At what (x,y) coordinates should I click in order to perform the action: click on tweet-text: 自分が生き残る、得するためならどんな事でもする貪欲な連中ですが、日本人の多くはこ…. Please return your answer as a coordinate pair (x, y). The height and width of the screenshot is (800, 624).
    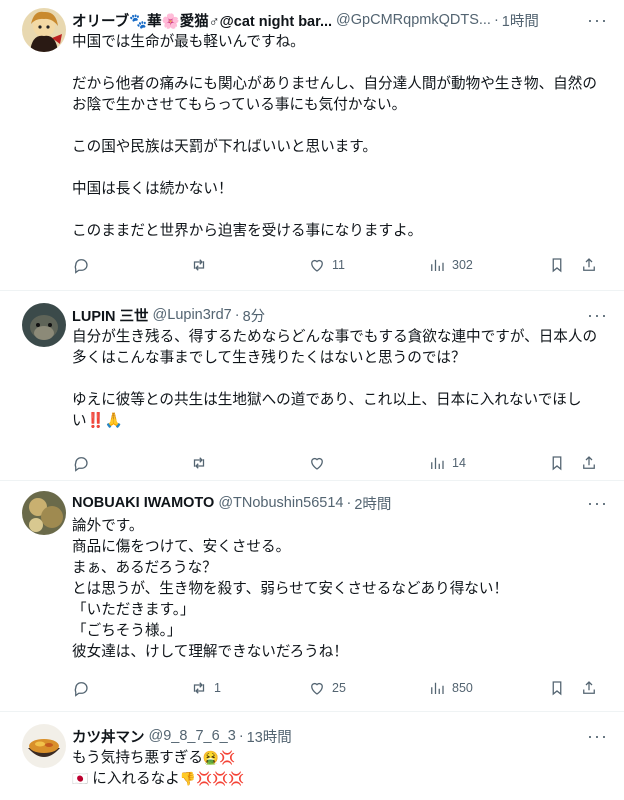
    Looking at the image, I should click on (335, 379).